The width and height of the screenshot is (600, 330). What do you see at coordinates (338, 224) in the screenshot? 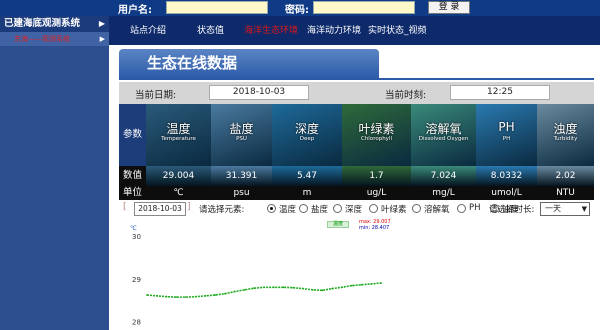
I see `chart-legend: 温度` at bounding box center [338, 224].